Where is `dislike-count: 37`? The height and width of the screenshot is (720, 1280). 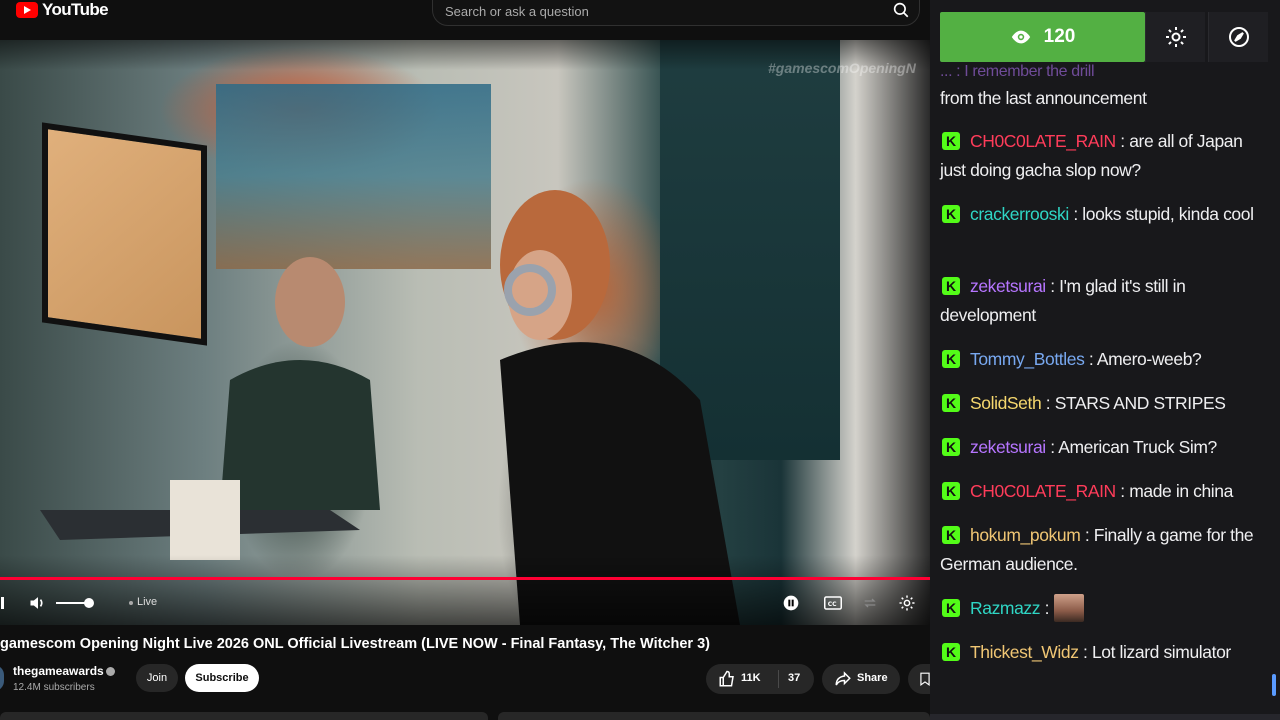
dislike-count: 37 is located at coordinates (794, 678).